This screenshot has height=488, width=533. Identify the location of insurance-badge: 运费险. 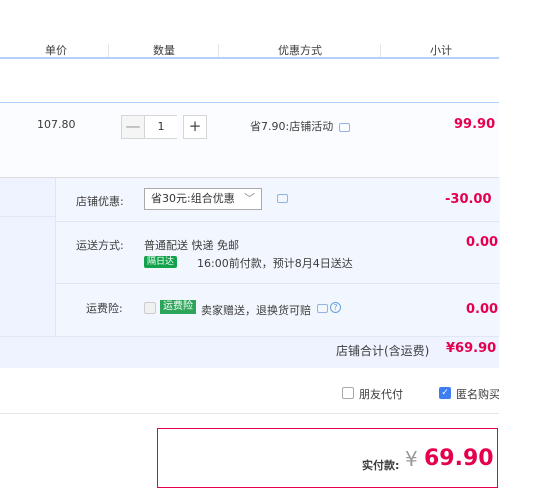
(178, 307).